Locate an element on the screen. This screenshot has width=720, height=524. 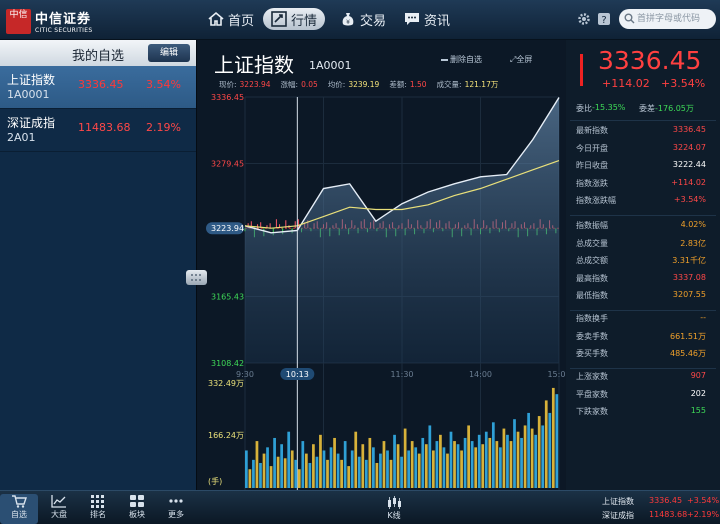
order-ratio-text: -15.35% is located at coordinates (609, 107).